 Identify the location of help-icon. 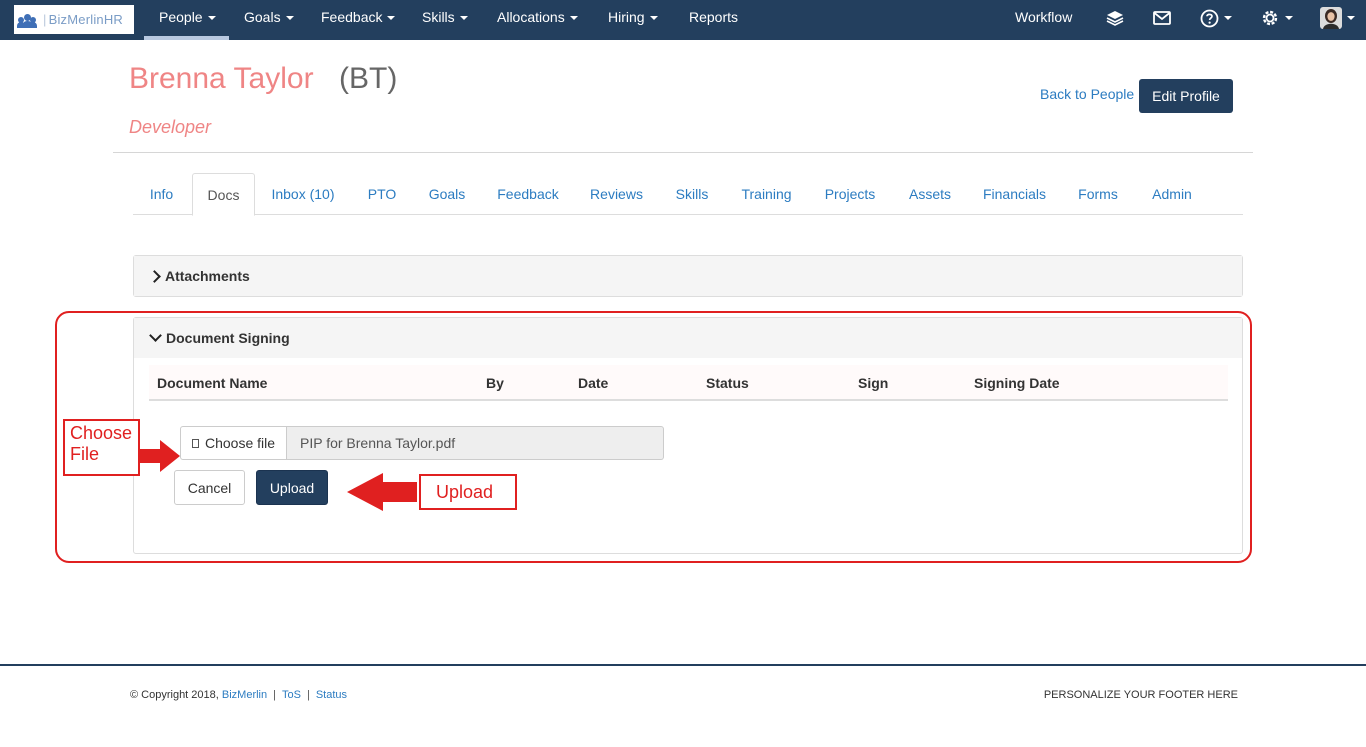
(1216, 18).